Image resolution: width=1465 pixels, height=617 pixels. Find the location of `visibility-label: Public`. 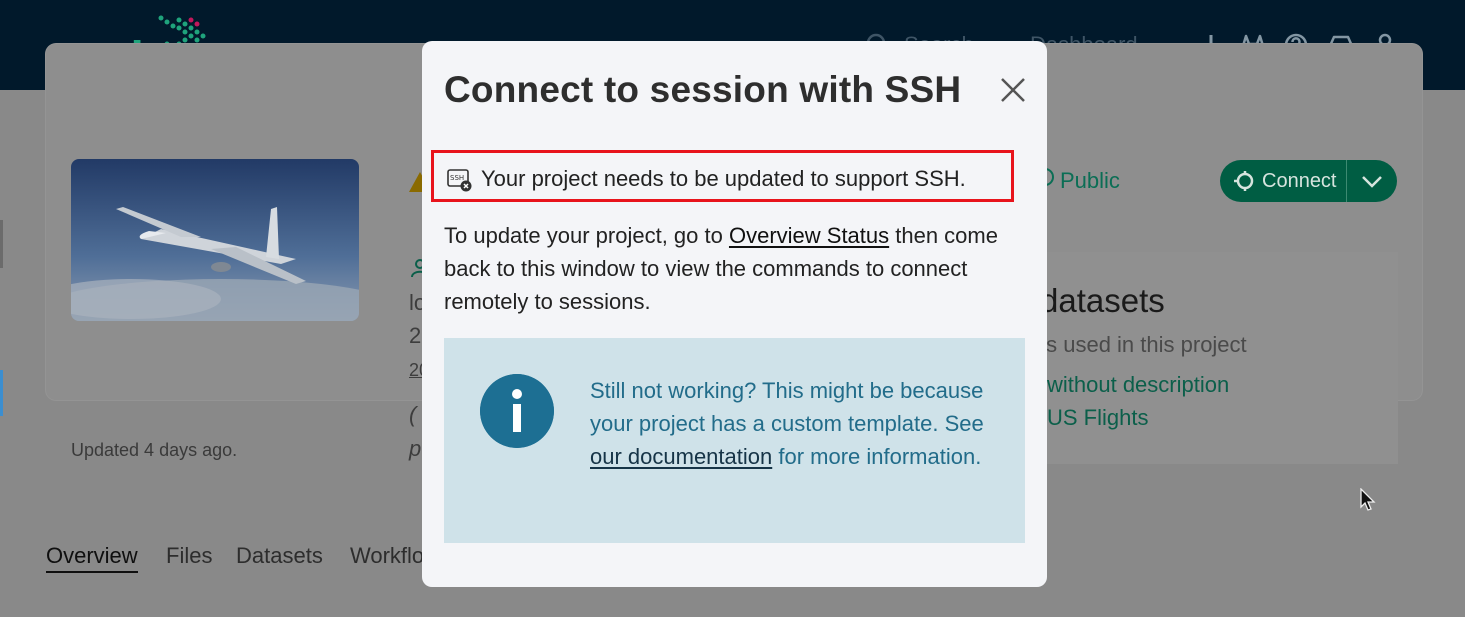

visibility-label: Public is located at coordinates (1090, 180).